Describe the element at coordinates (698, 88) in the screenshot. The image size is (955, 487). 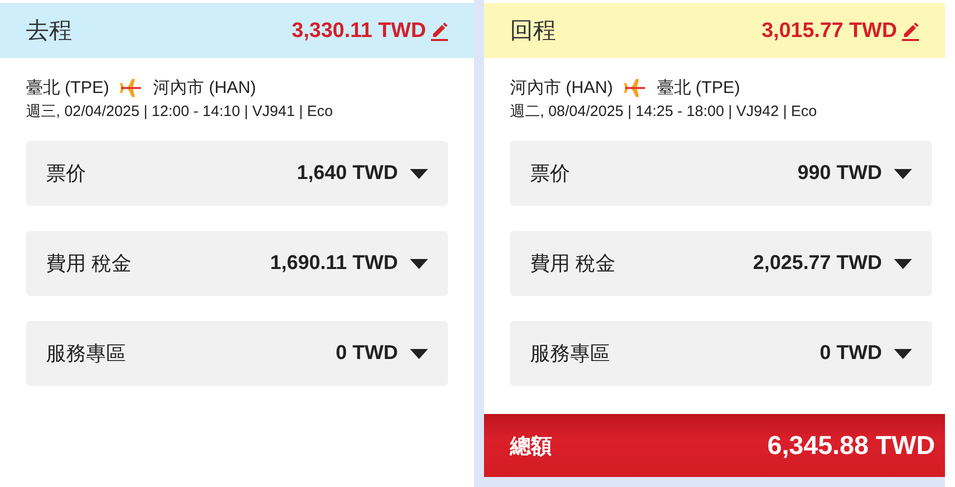
I see `destination: 臺北 (TPE)` at that location.